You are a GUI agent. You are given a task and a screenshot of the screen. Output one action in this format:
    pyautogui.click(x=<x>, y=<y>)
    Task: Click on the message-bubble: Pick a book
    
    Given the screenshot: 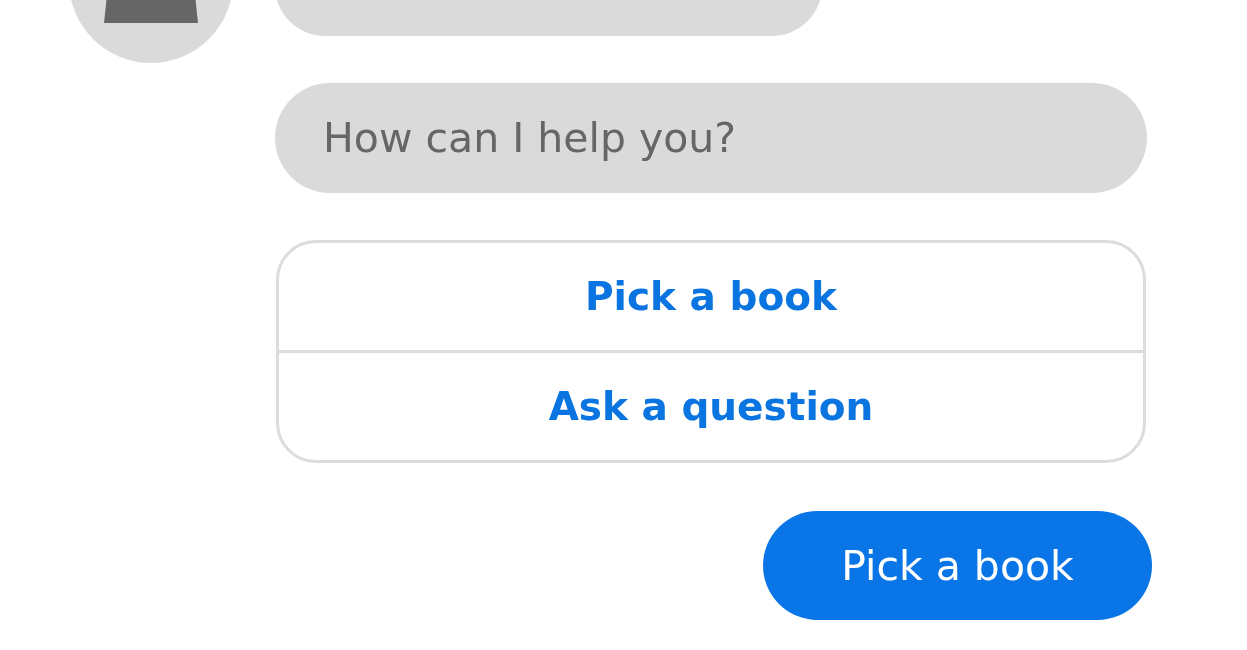 What is the action you would take?
    pyautogui.click(x=957, y=565)
    